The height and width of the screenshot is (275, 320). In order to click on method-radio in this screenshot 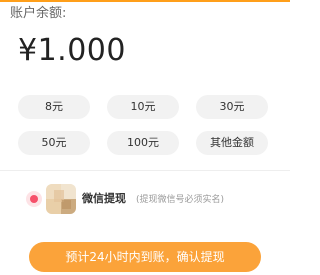, I will do `click(34, 199)`.